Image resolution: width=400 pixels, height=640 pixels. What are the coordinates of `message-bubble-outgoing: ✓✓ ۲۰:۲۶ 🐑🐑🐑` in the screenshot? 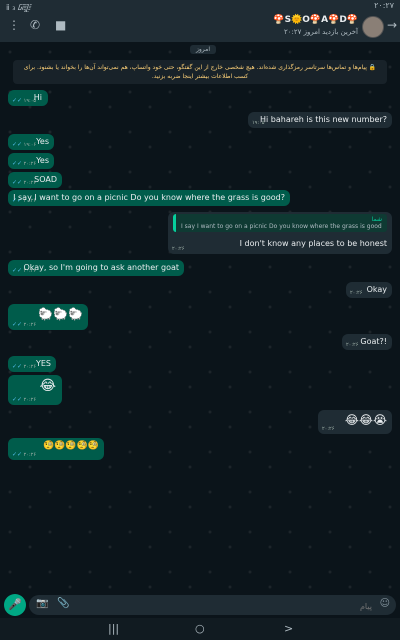 It's located at (48, 317).